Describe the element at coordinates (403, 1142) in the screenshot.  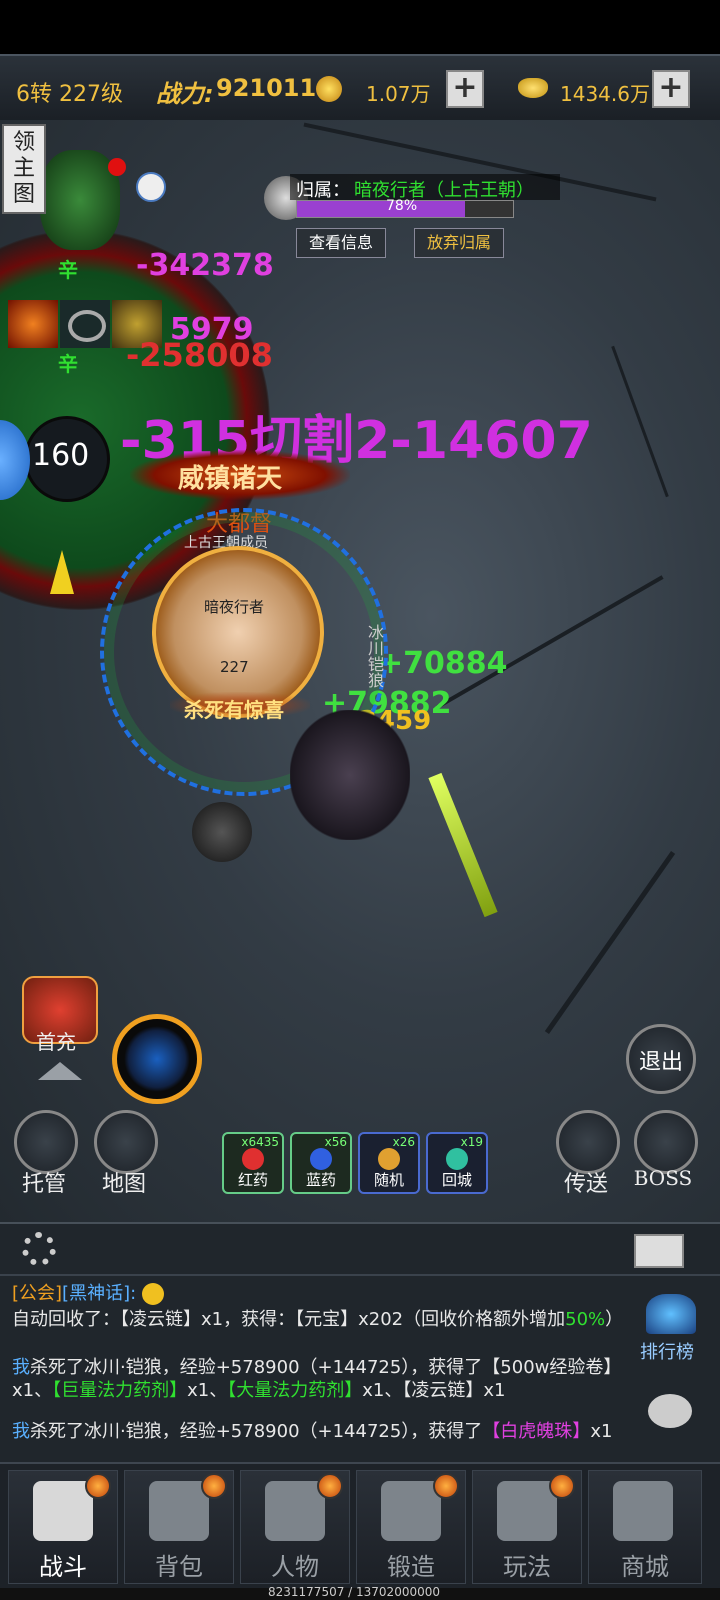
I see `potion-count: x26` at that location.